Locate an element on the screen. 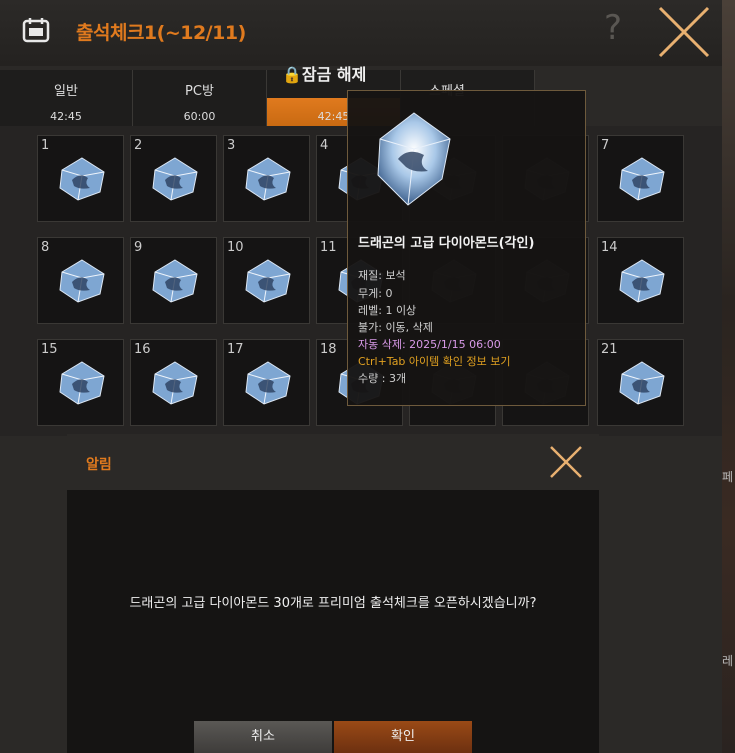 This screenshot has width=735, height=753. slot-day-number: 14 is located at coordinates (609, 247).